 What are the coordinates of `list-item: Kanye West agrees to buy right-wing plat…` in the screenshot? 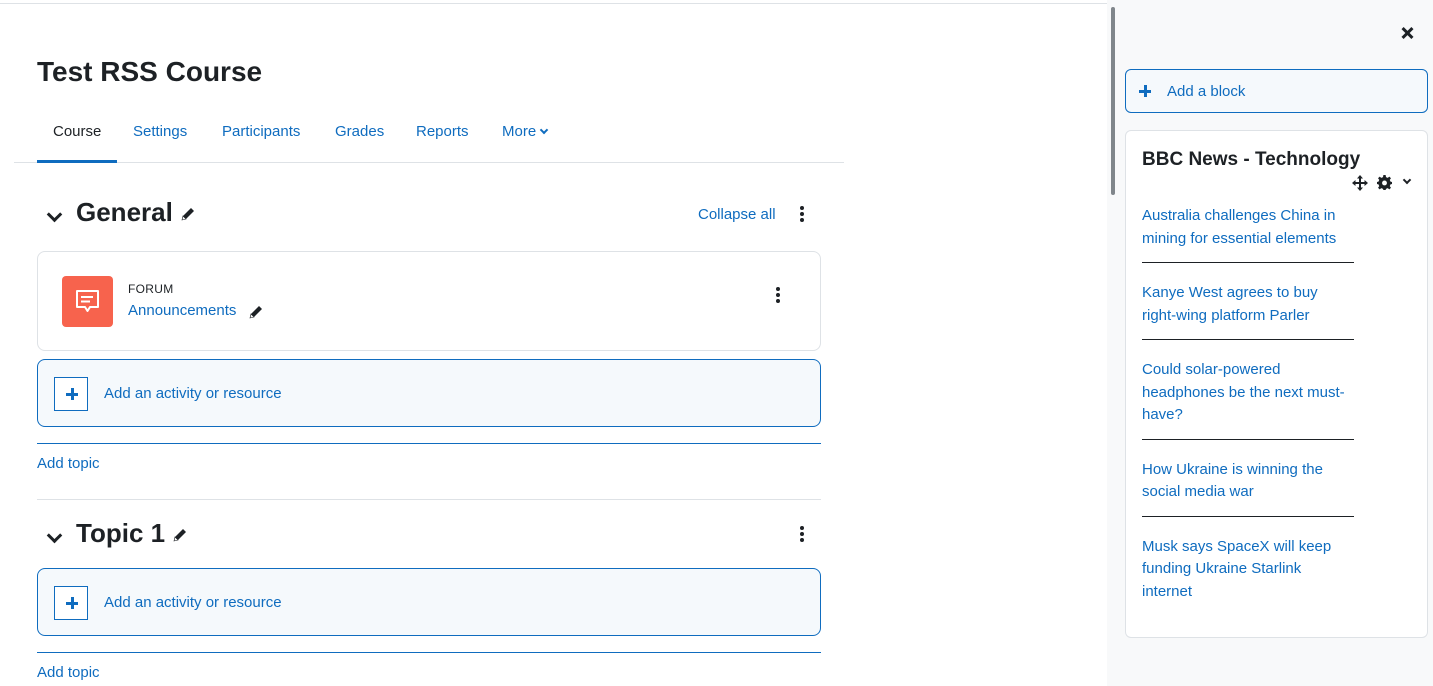 It's located at (1248, 311).